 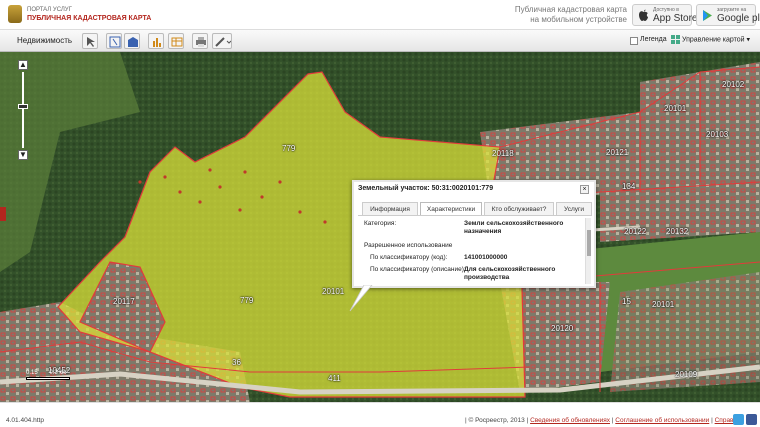 I want to click on mobile-promo-line2: на мобильном устройстве, so click(x=578, y=19).